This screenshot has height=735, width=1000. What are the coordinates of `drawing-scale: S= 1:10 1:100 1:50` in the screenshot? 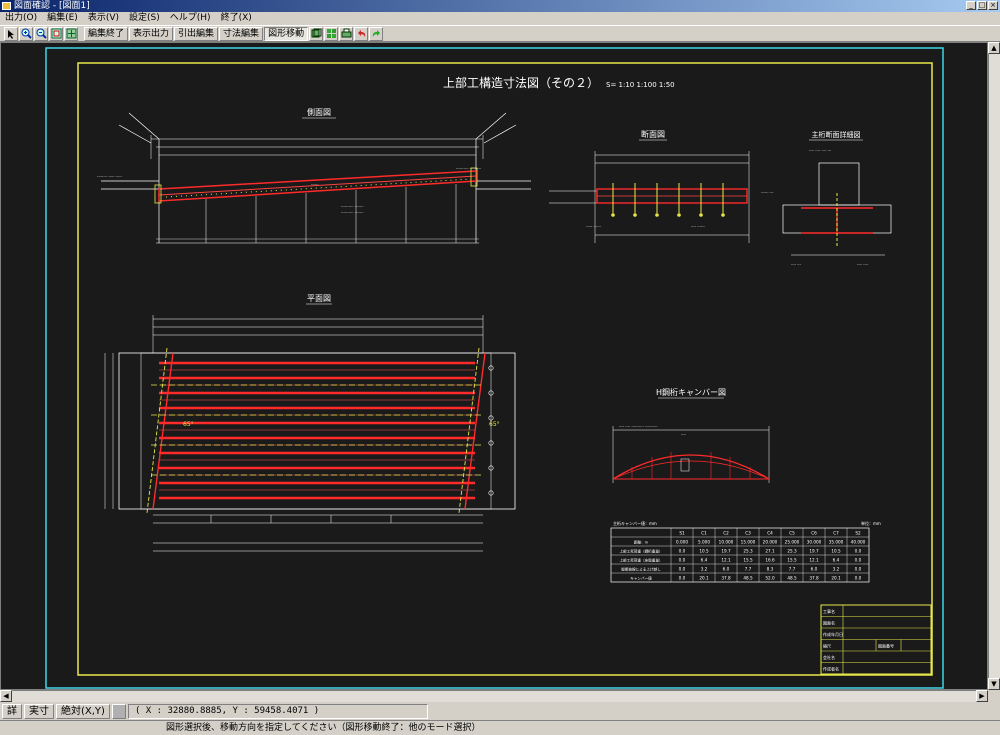 It's located at (640, 85).